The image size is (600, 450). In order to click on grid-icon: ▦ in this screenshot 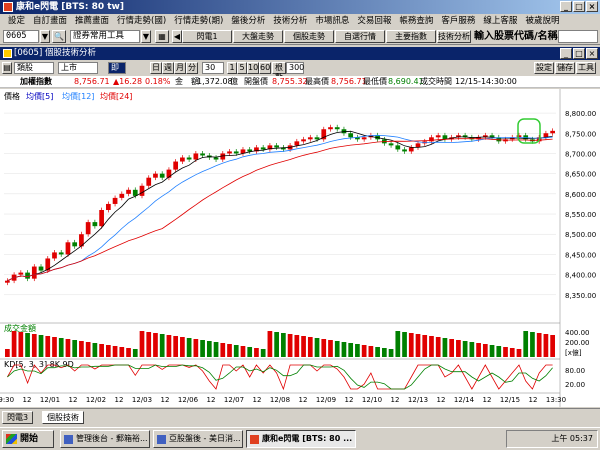, I will do `click(162, 36)`.